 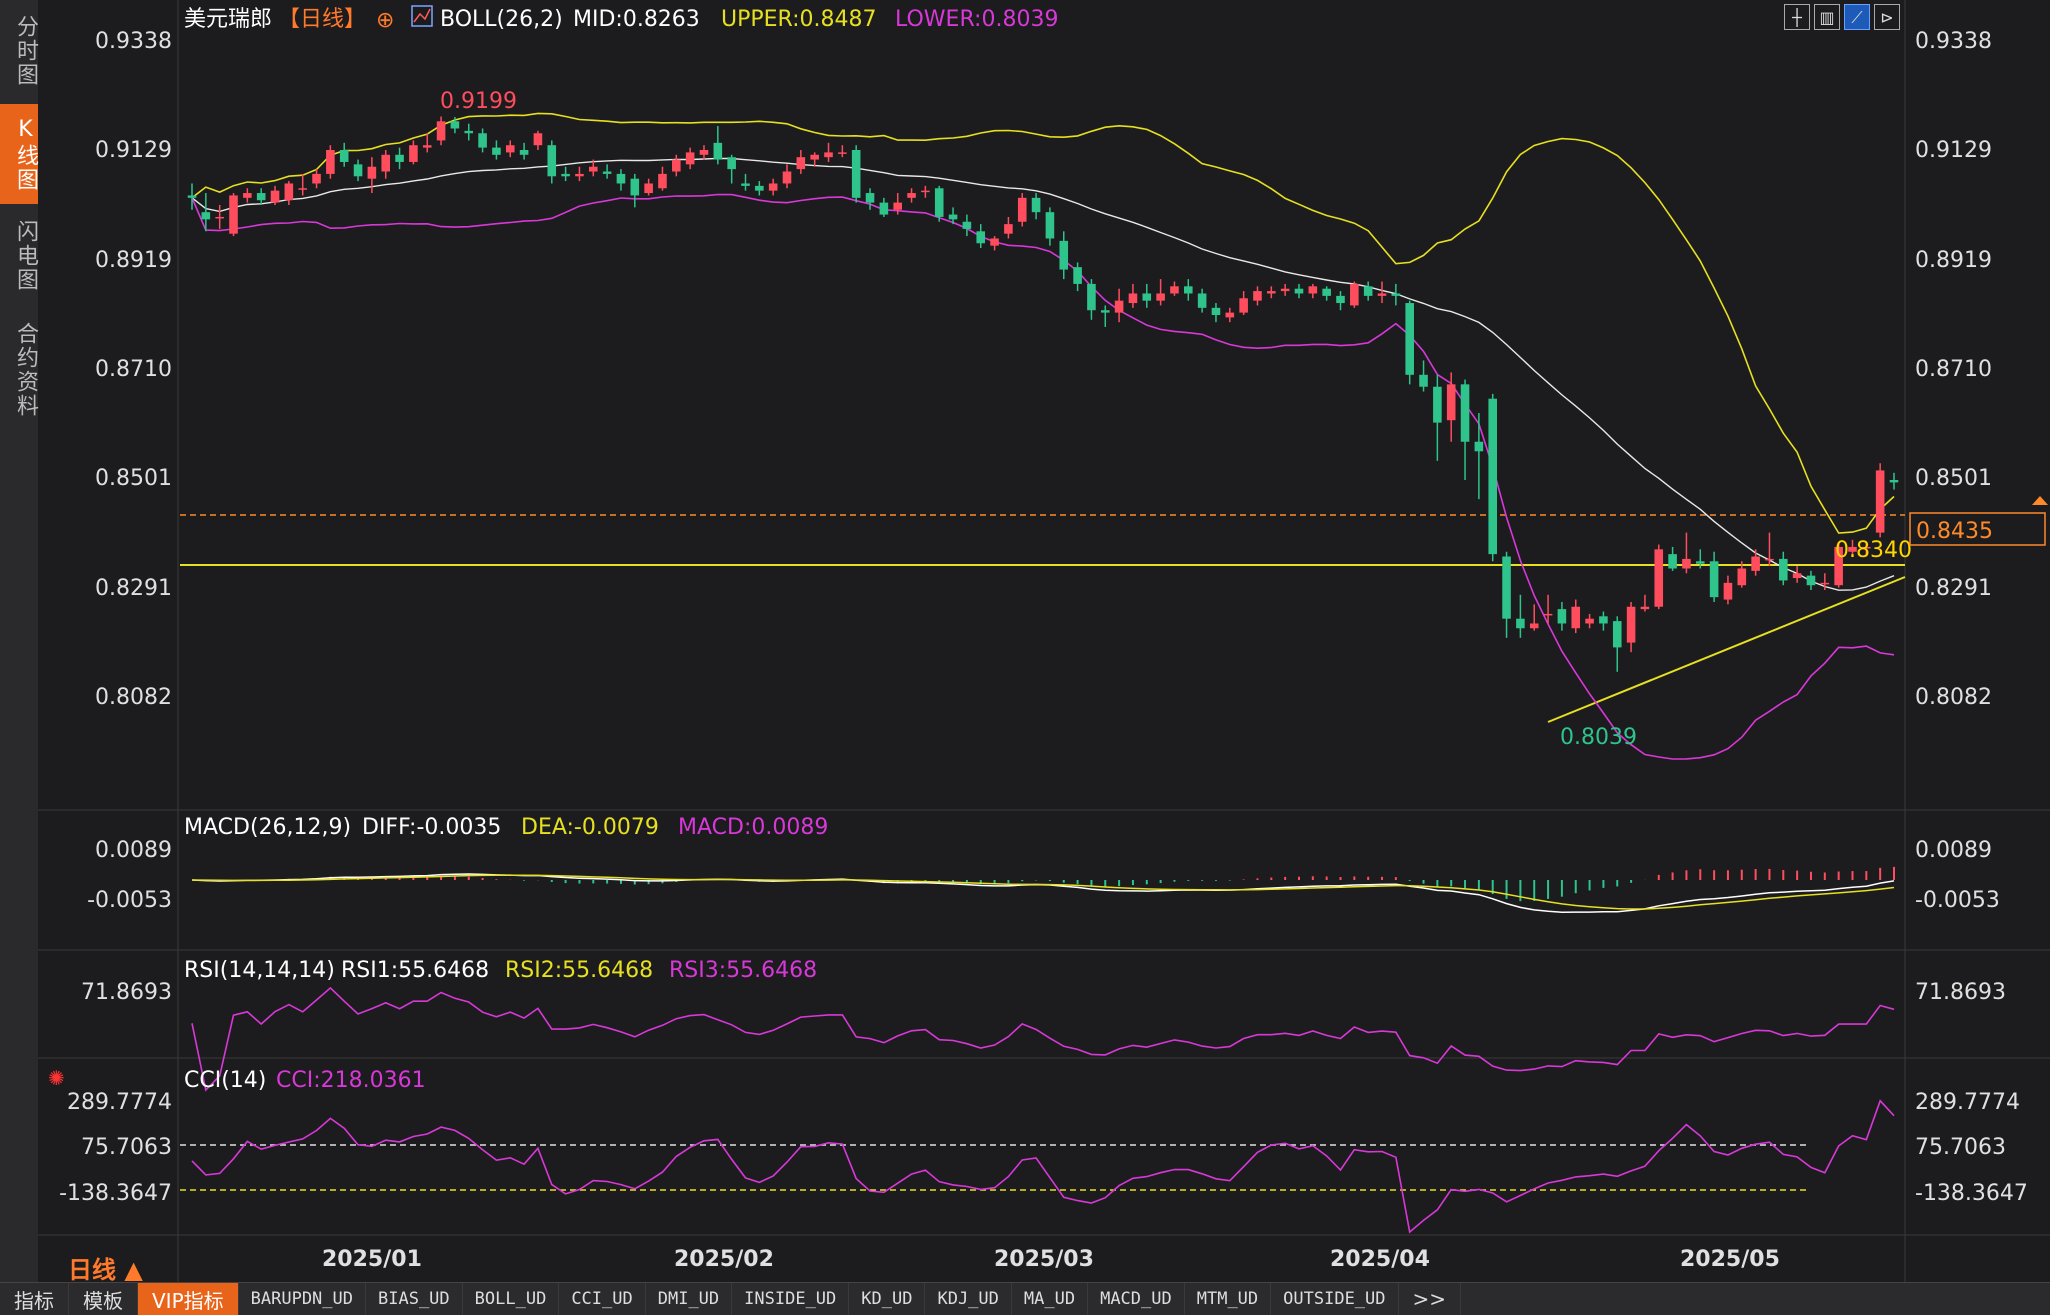 I want to click on price-up-arrow-icon, so click(x=2040, y=500).